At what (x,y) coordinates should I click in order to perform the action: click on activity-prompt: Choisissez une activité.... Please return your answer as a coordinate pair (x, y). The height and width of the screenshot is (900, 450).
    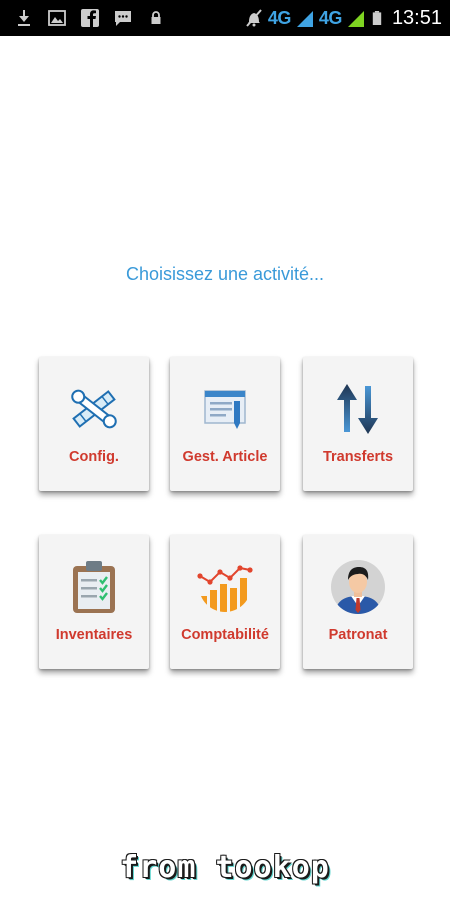
    Looking at the image, I should click on (225, 274).